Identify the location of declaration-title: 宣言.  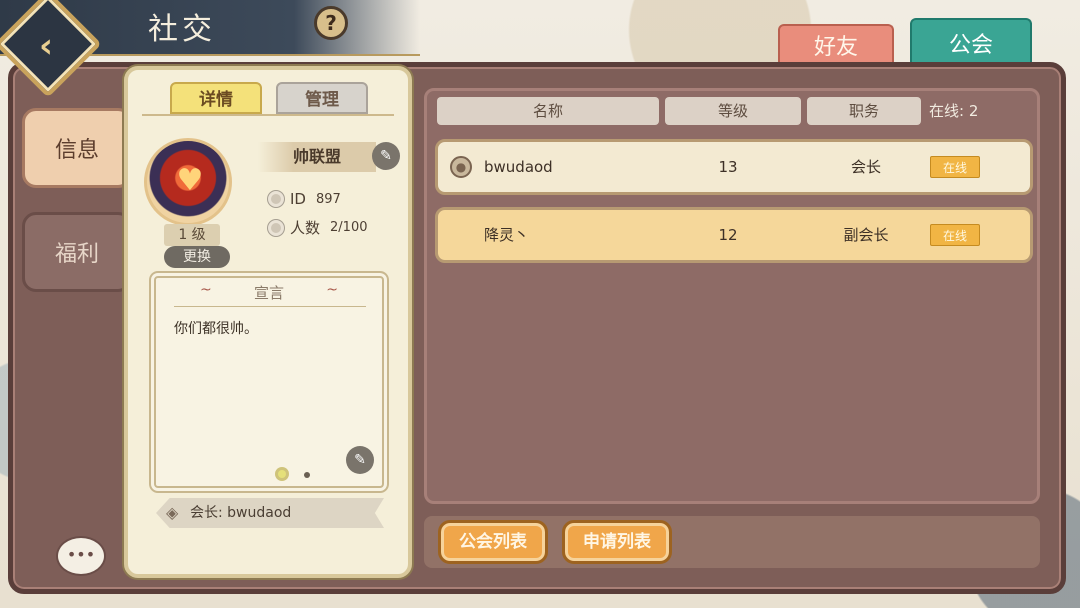
(268, 293).